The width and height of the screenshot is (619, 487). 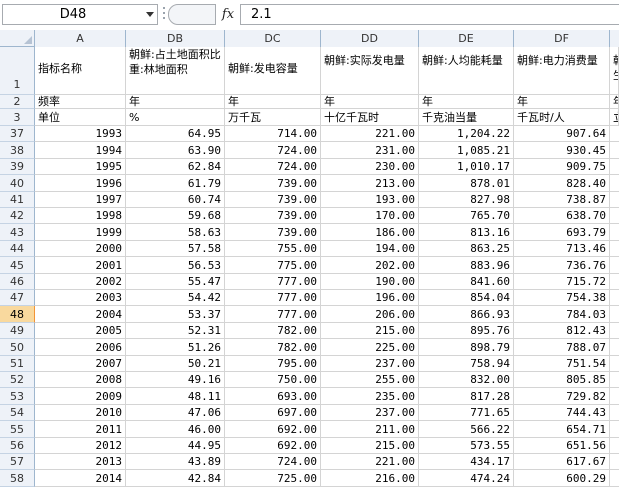 What do you see at coordinates (80, 102) in the screenshot?
I see `cell-a-2: 频率` at bounding box center [80, 102].